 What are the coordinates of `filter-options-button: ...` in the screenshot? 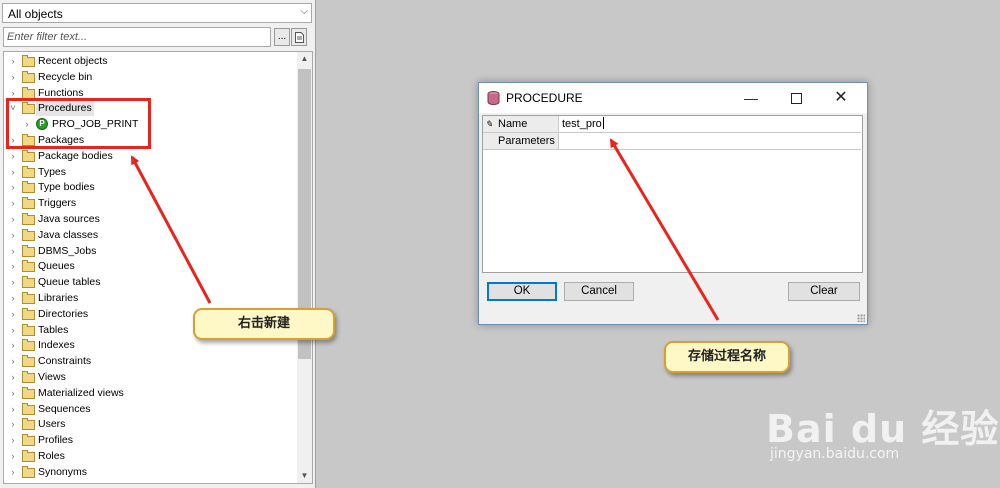 It's located at (282, 37).